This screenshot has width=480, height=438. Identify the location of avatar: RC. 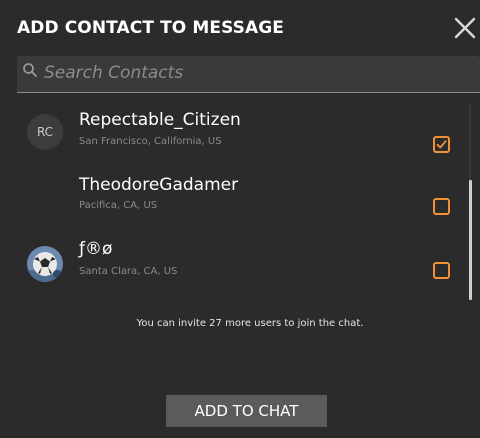
(45, 132).